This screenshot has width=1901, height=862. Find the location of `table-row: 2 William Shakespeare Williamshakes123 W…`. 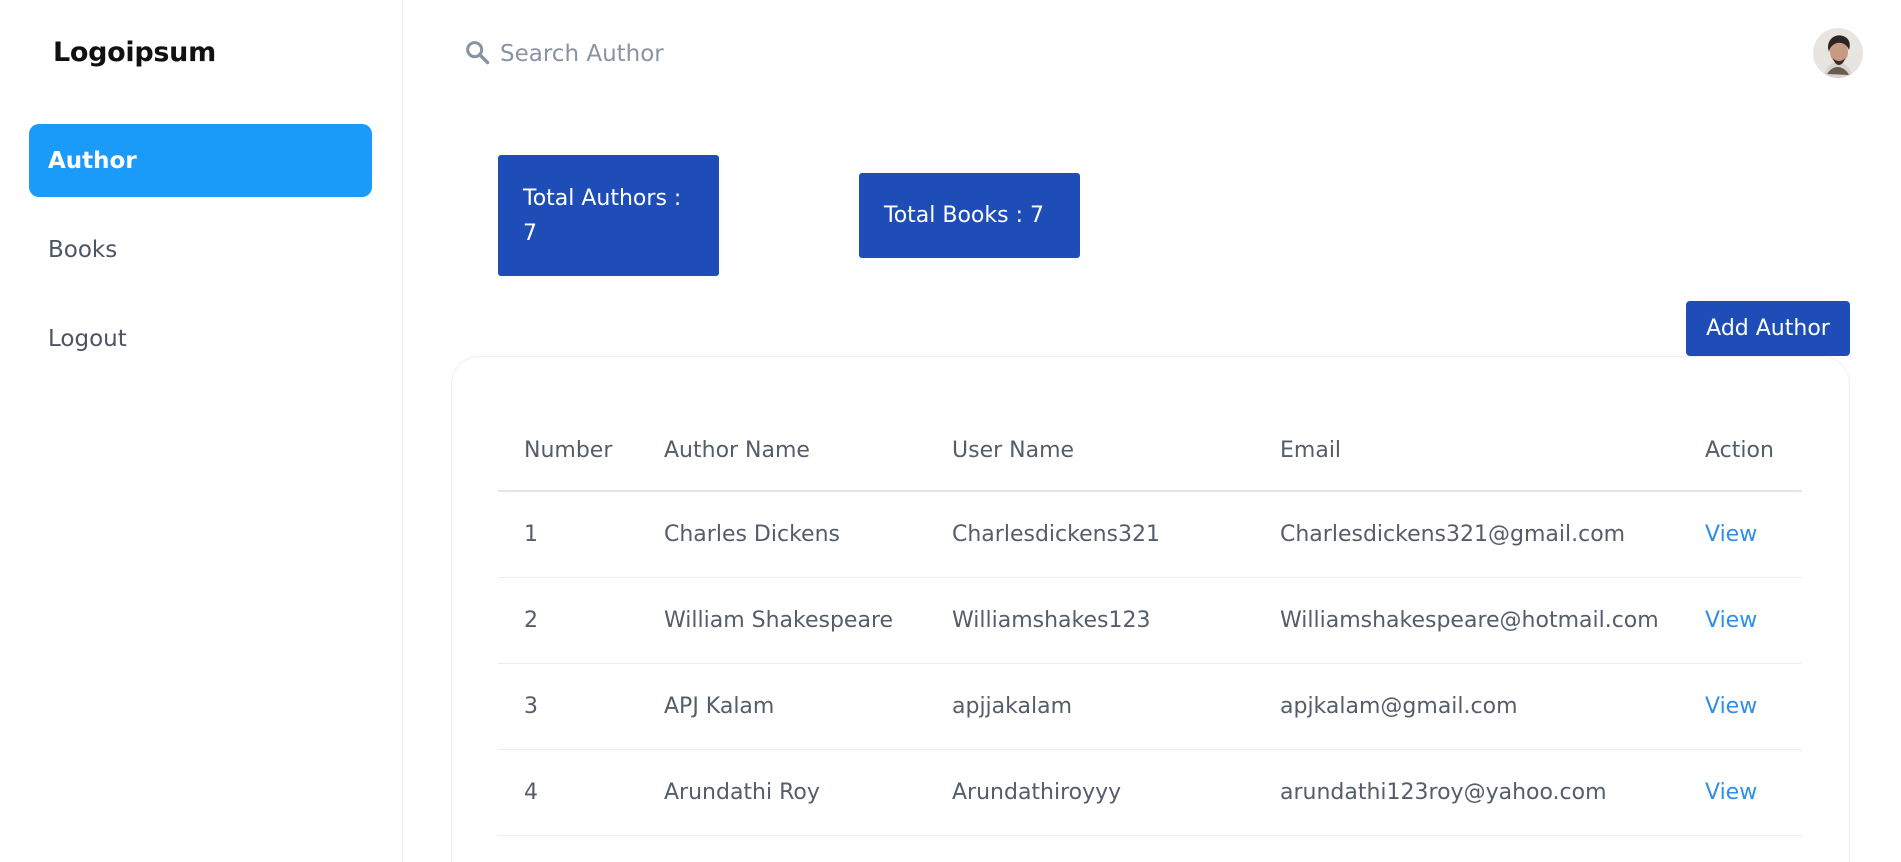

table-row: 2 William Shakespeare Williamshakes123 W… is located at coordinates (1150, 621).